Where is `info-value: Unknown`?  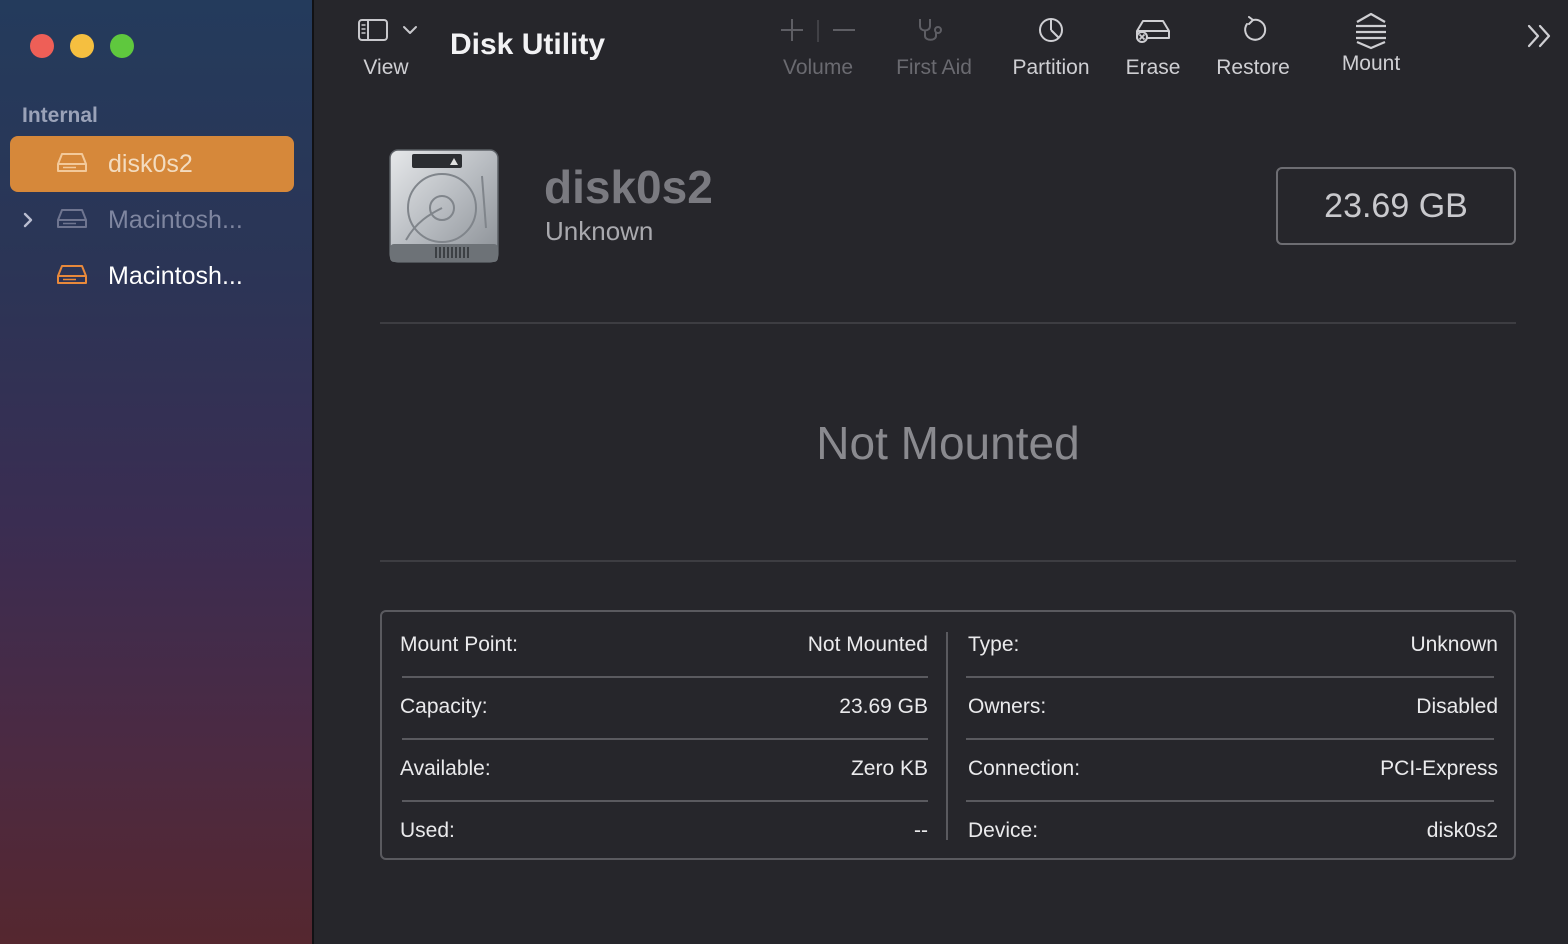
info-value: Unknown is located at coordinates (1454, 644).